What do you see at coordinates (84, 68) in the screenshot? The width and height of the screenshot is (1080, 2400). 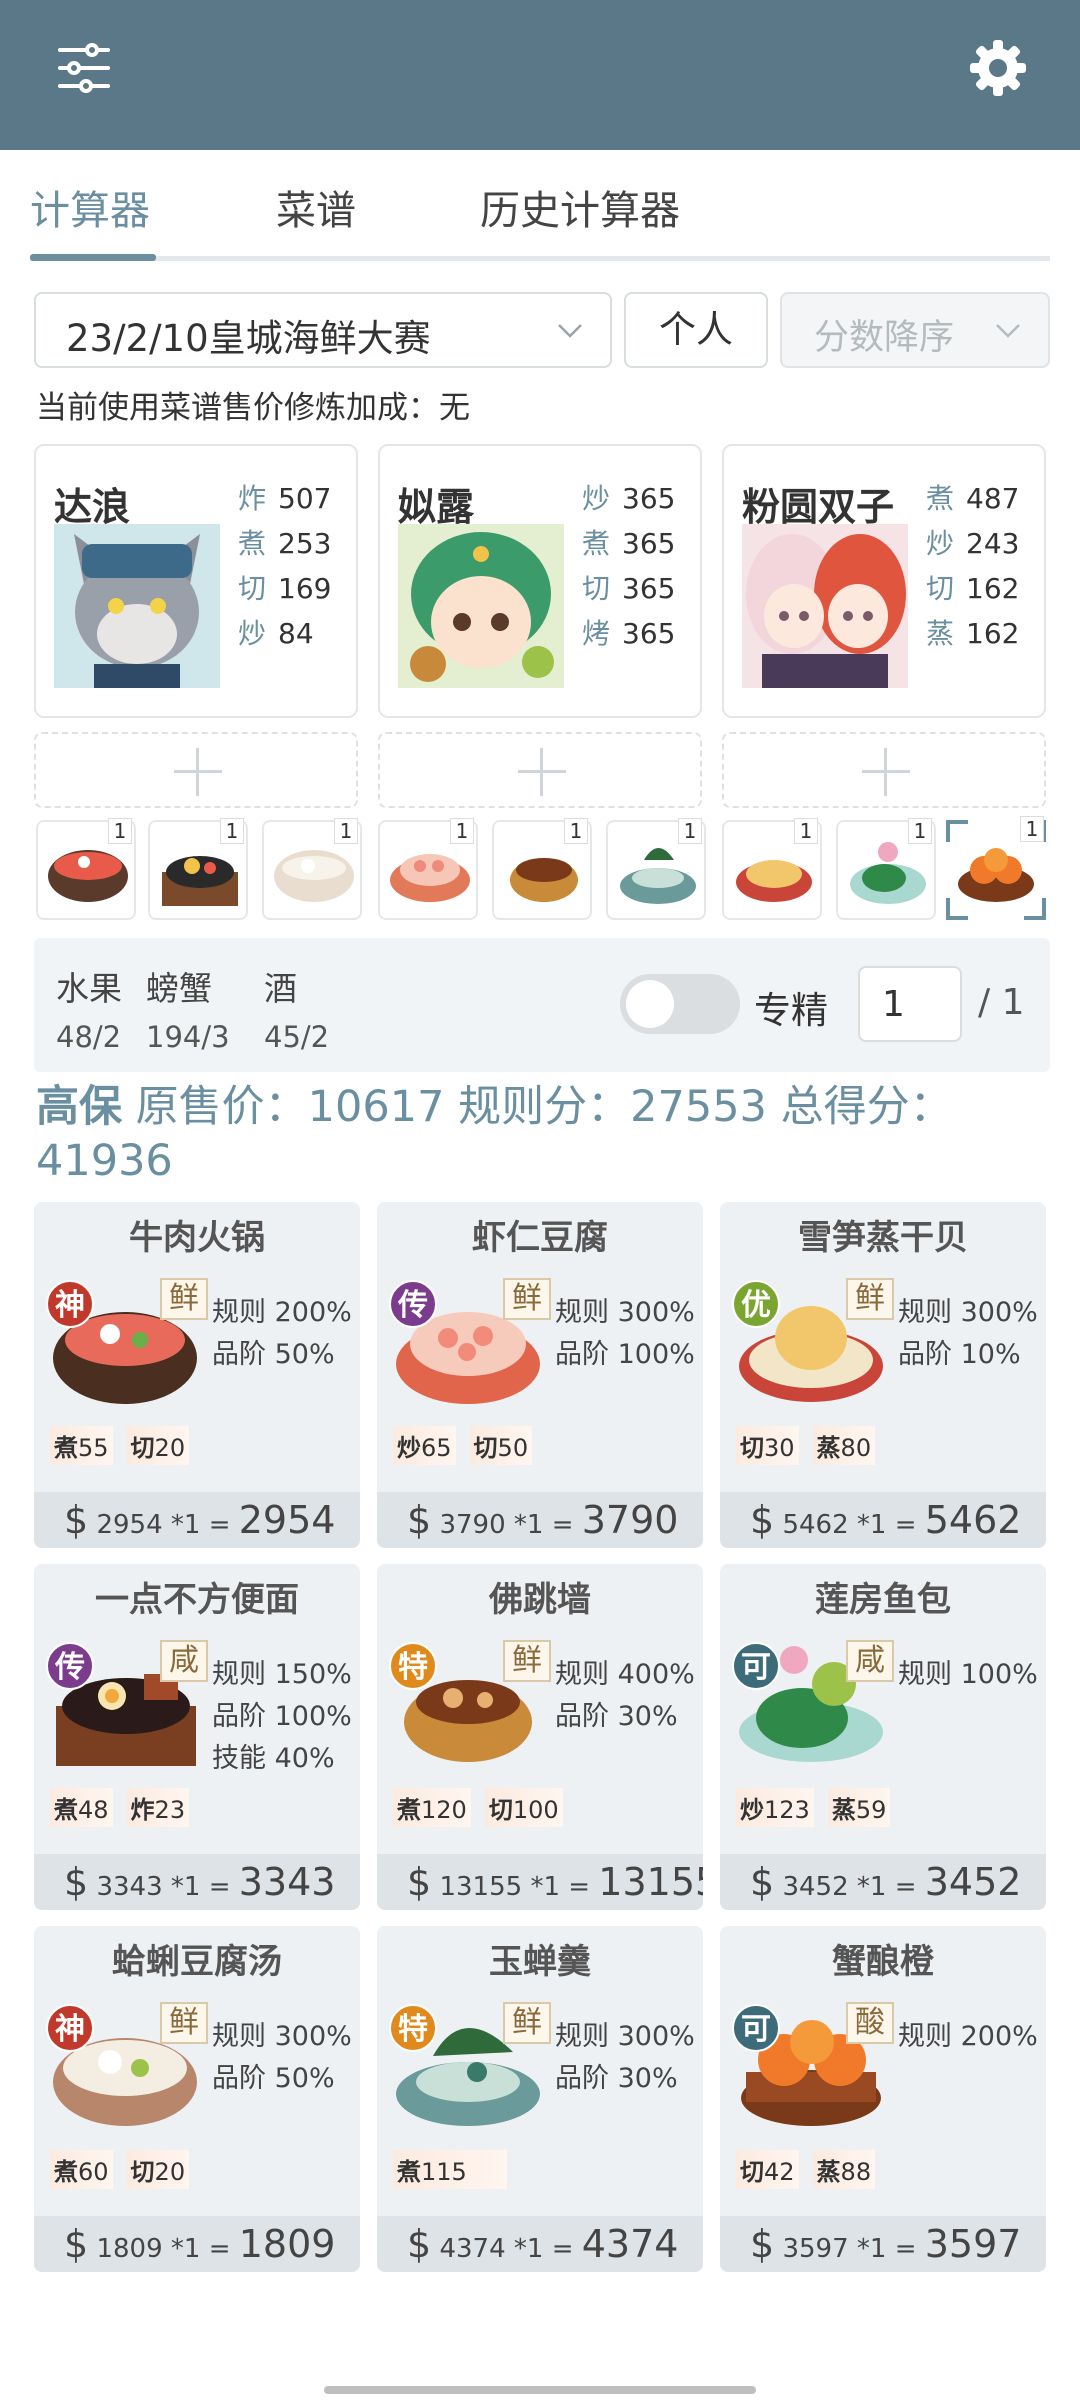 I see `sliders-icon` at bounding box center [84, 68].